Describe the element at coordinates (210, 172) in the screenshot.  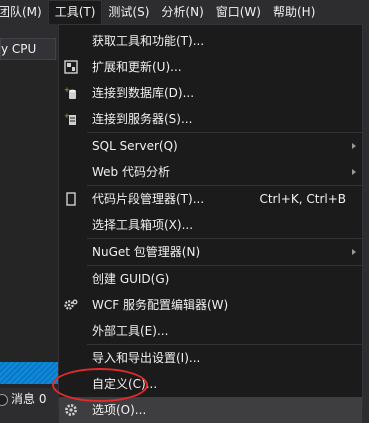
I see `menu-item-web-code-analysis: Web 代码分析` at that location.